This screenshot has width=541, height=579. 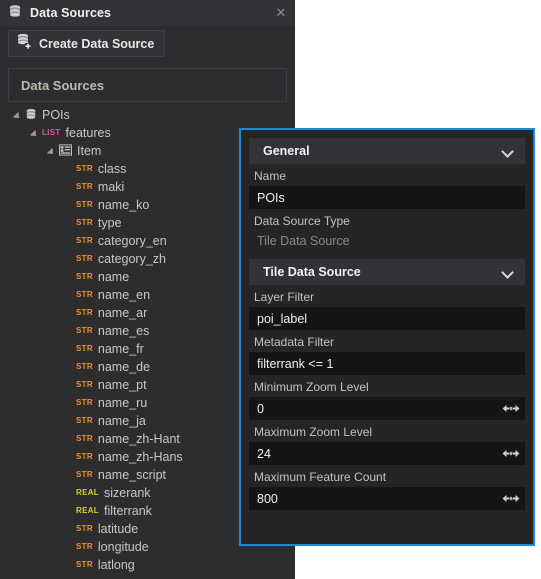 What do you see at coordinates (387, 197) in the screenshot?
I see `name-input: POIs` at bounding box center [387, 197].